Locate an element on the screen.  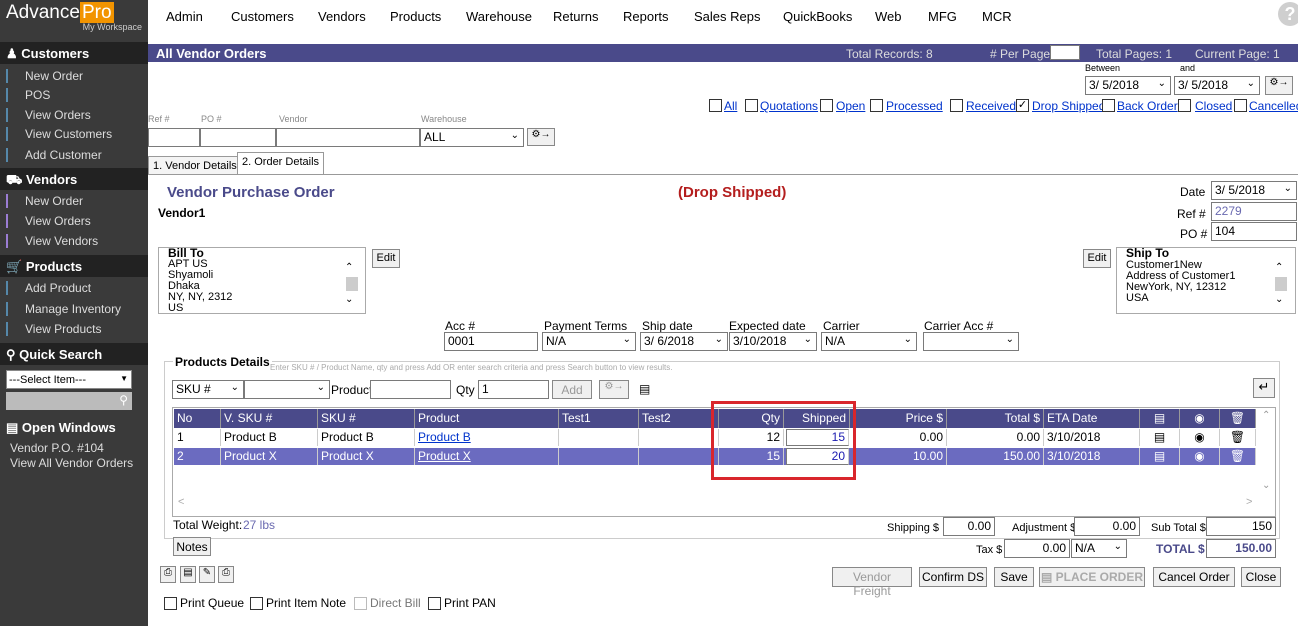
row2-trash-icon: 🗑 is located at coordinates (1238, 456).